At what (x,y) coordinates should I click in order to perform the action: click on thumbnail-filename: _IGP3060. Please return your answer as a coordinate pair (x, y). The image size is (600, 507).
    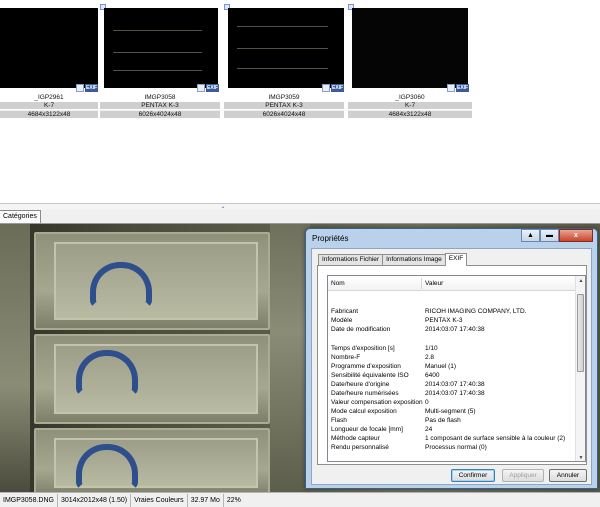
    Looking at the image, I should click on (410, 97).